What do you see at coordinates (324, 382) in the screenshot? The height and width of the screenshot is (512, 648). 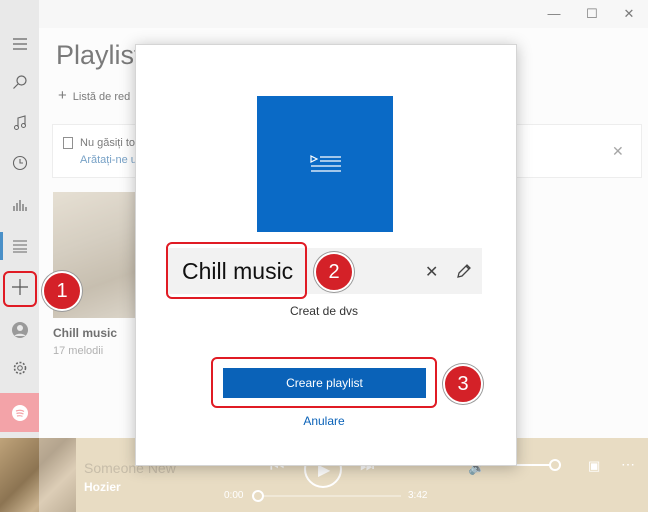 I see `highlight-create-button` at bounding box center [324, 382].